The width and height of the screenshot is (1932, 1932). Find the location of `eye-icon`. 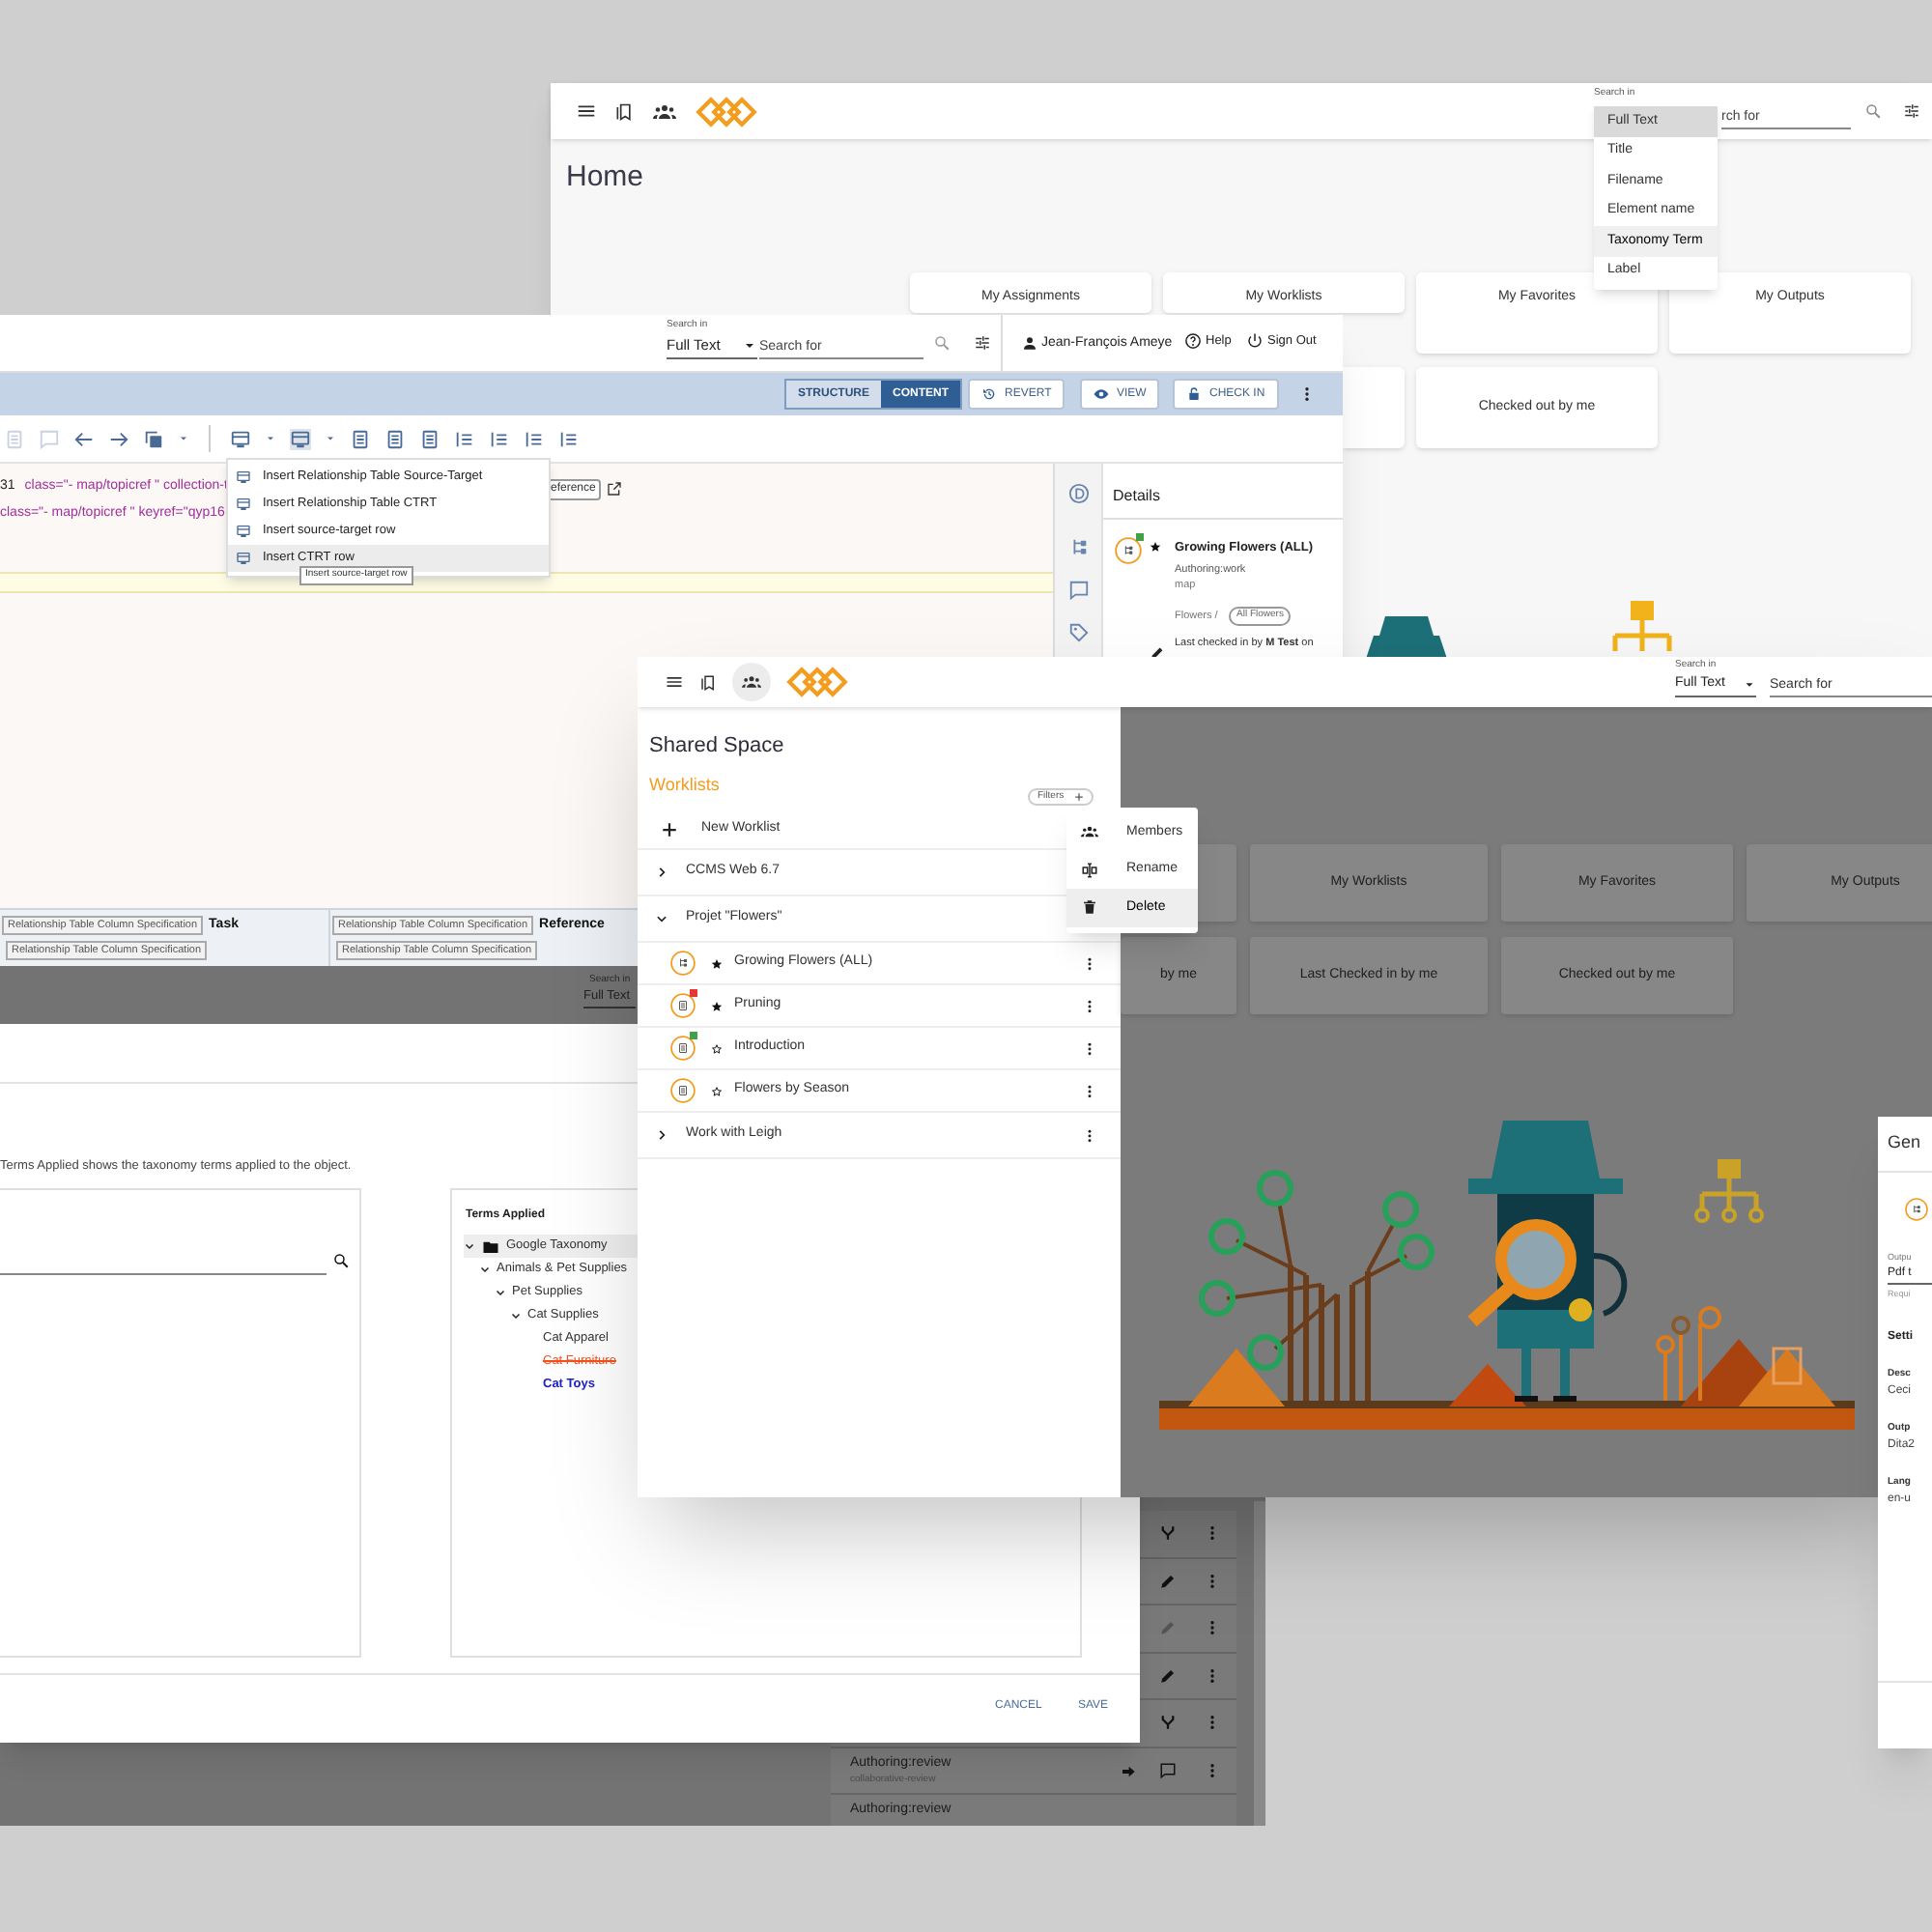

eye-icon is located at coordinates (1101, 394).